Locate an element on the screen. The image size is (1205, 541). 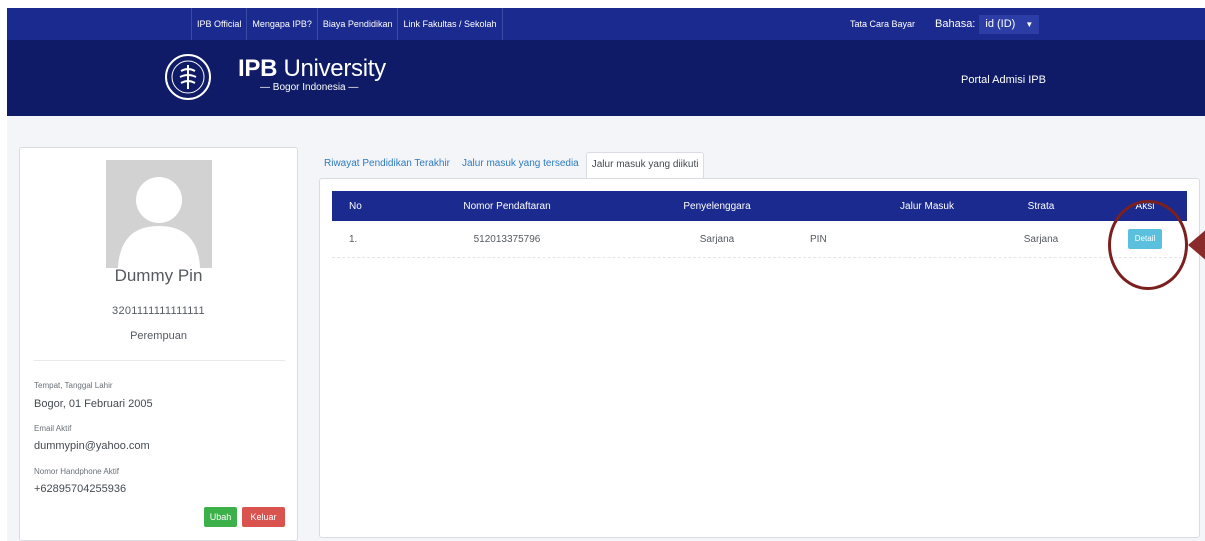
cell-nomor: 512013375796 is located at coordinates (507, 239).